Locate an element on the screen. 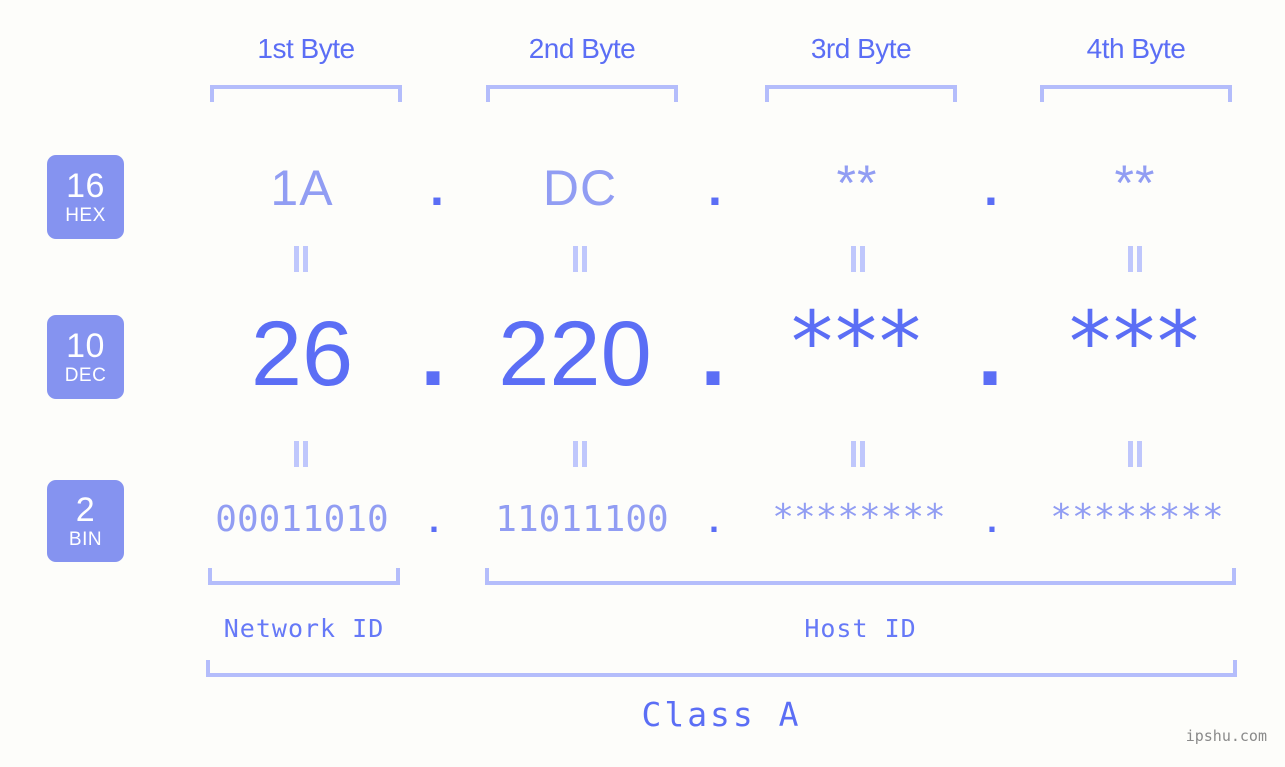 The image size is (1285, 767). byte-header-1: 1st Byte is located at coordinates (306, 48).